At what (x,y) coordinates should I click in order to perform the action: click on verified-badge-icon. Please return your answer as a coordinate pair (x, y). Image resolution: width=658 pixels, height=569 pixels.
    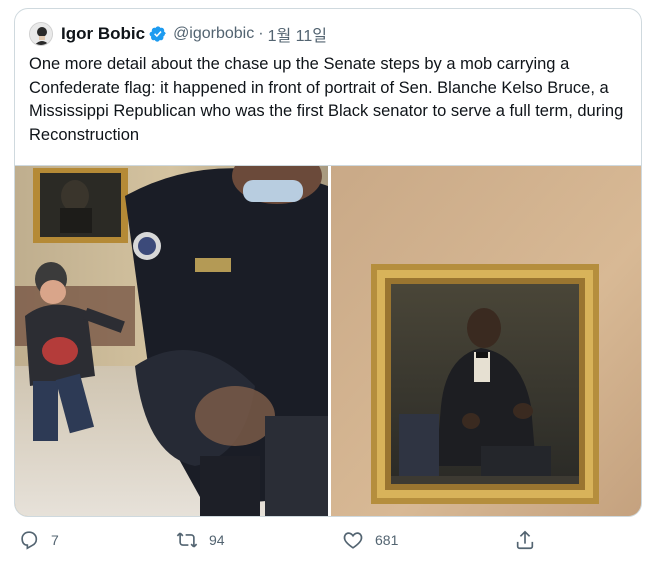
    Looking at the image, I should click on (157, 34).